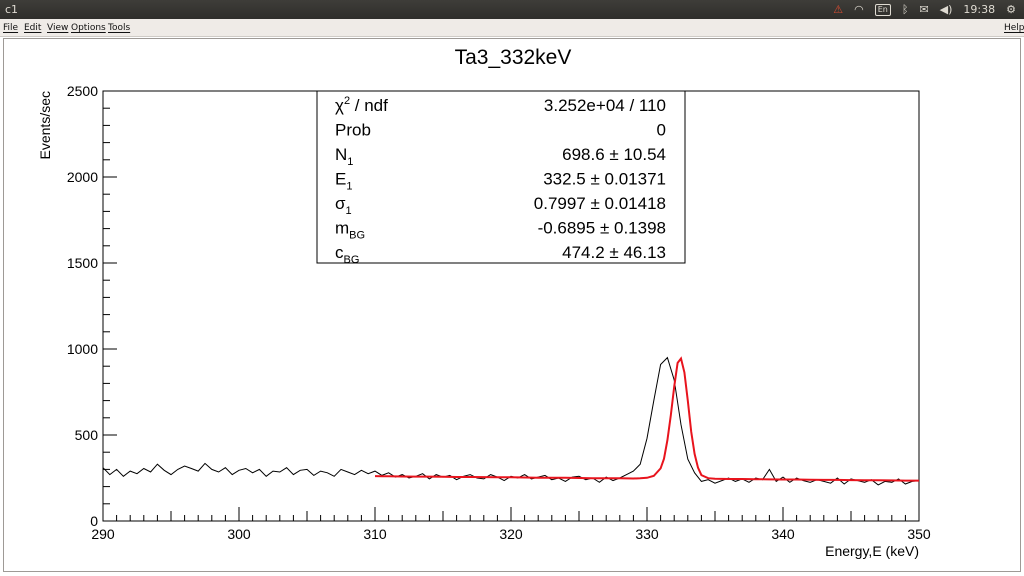  What do you see at coordinates (32, 28) in the screenshot?
I see `menu-edit: Edit` at bounding box center [32, 28].